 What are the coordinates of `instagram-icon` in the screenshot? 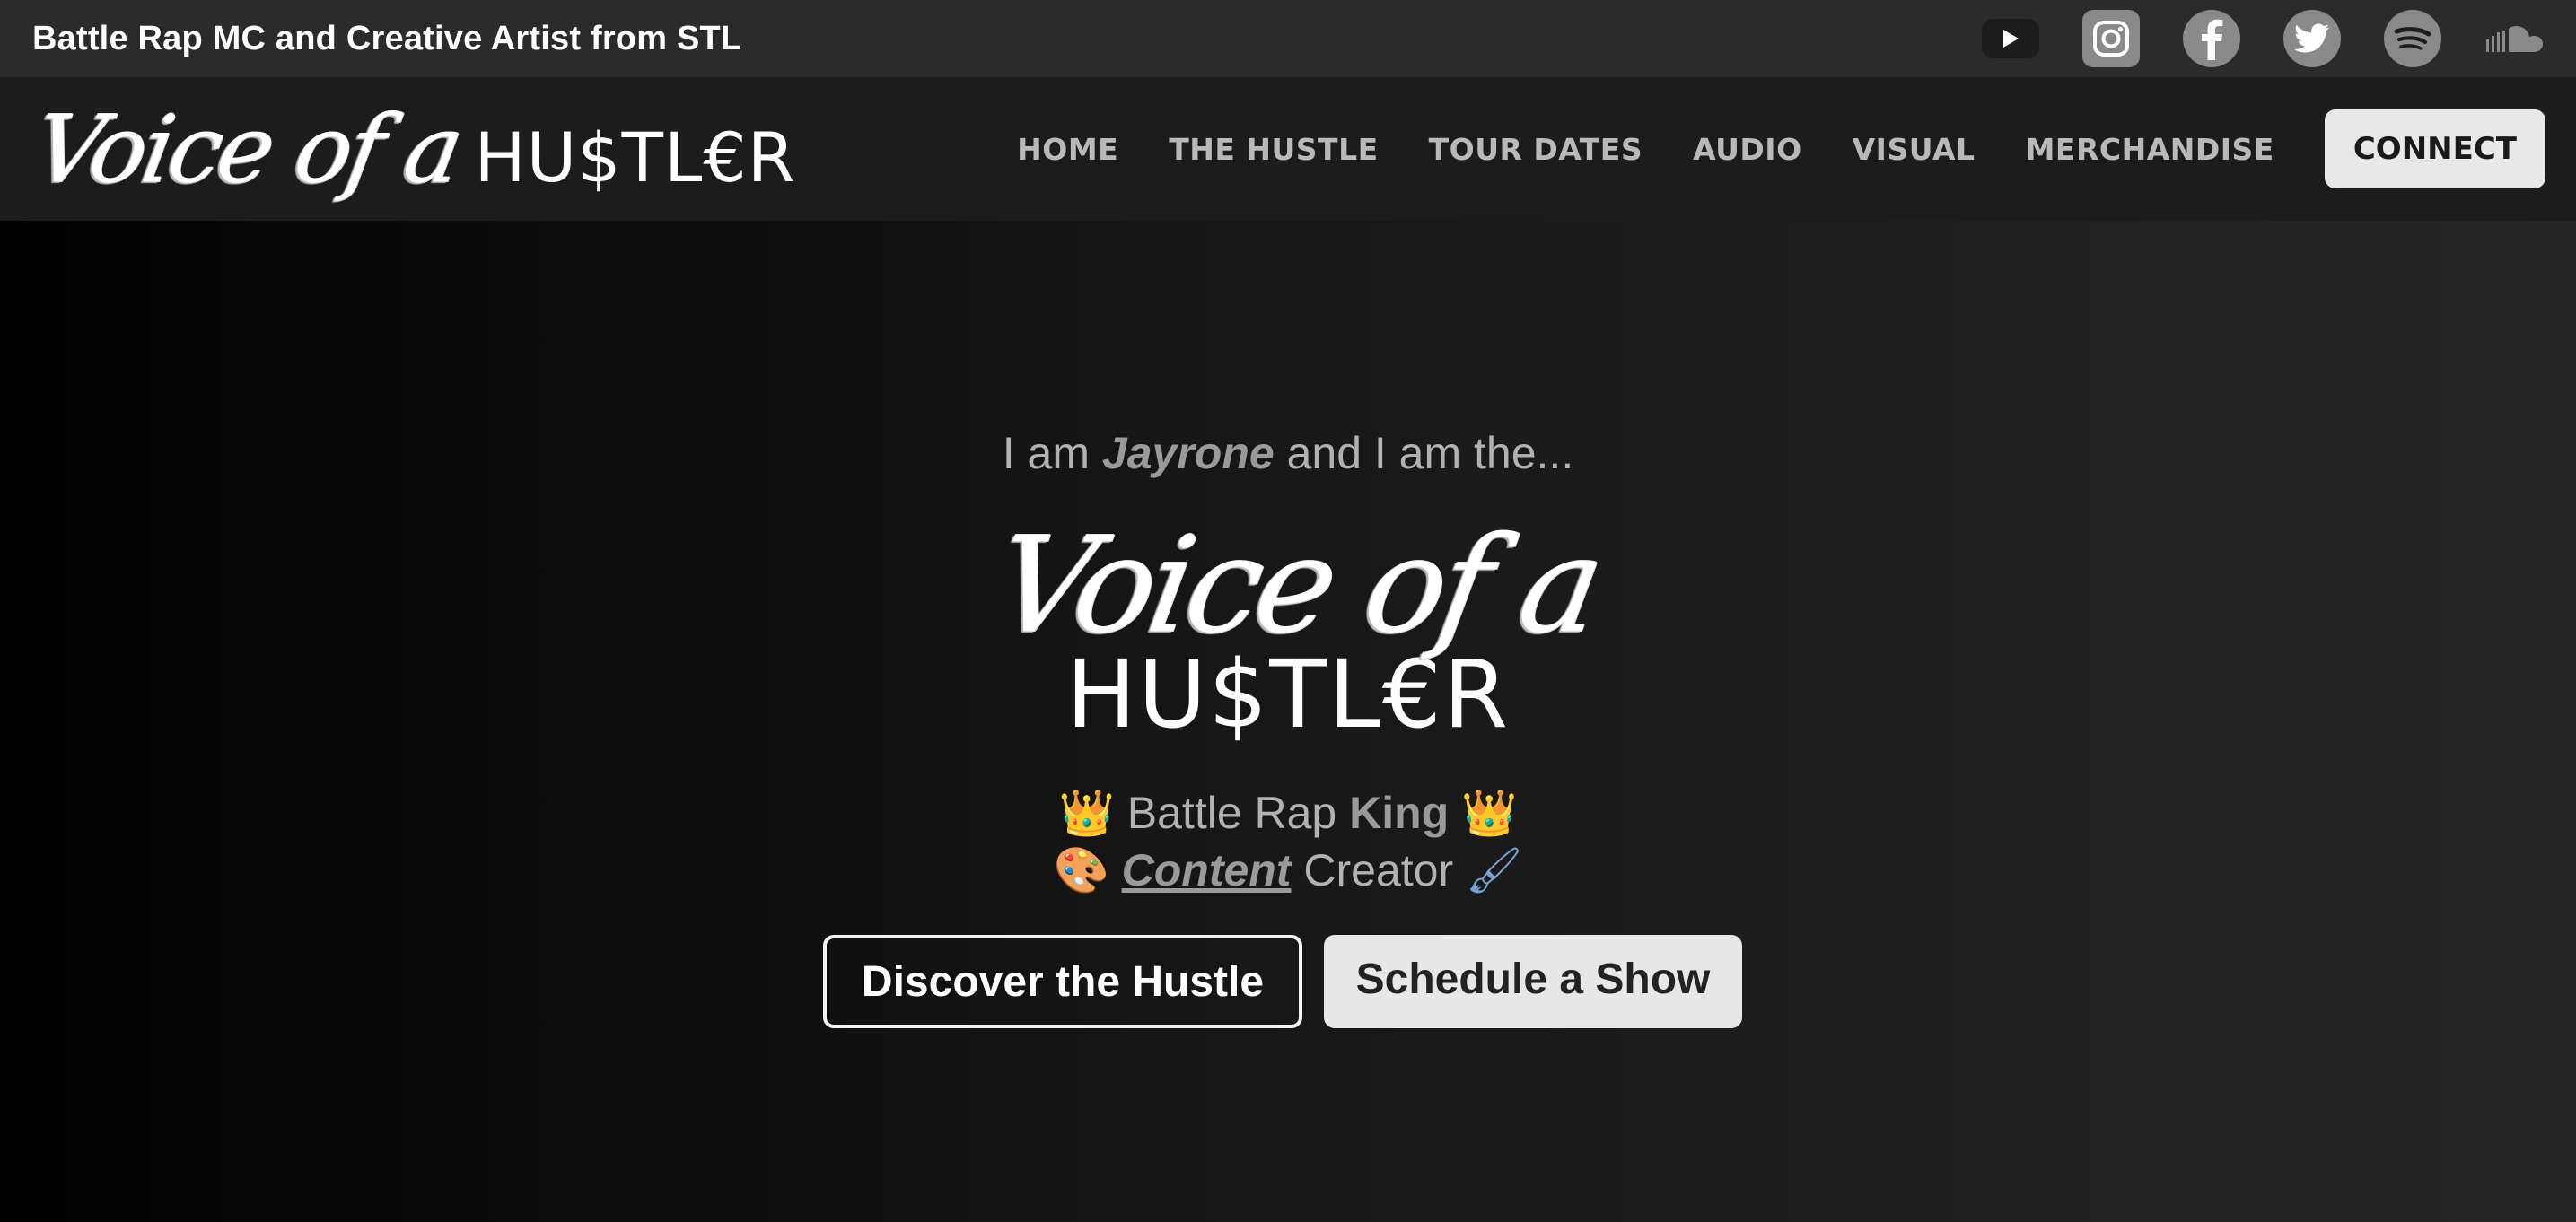 It's located at (2111, 38).